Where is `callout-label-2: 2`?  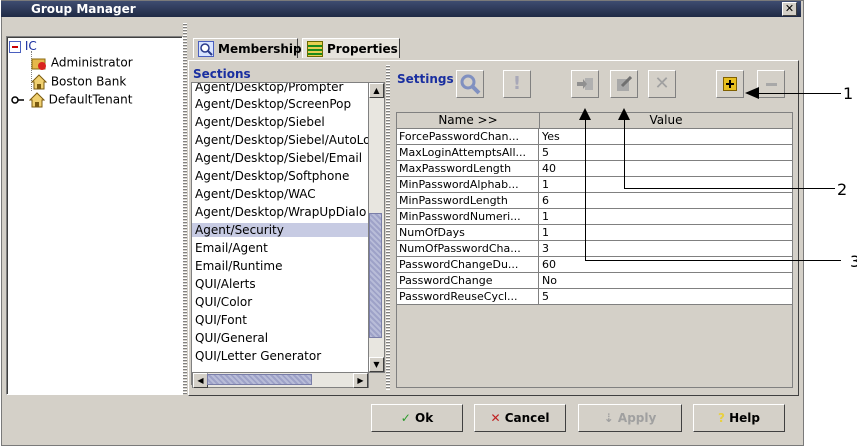
callout-label-2: 2 is located at coordinates (842, 189).